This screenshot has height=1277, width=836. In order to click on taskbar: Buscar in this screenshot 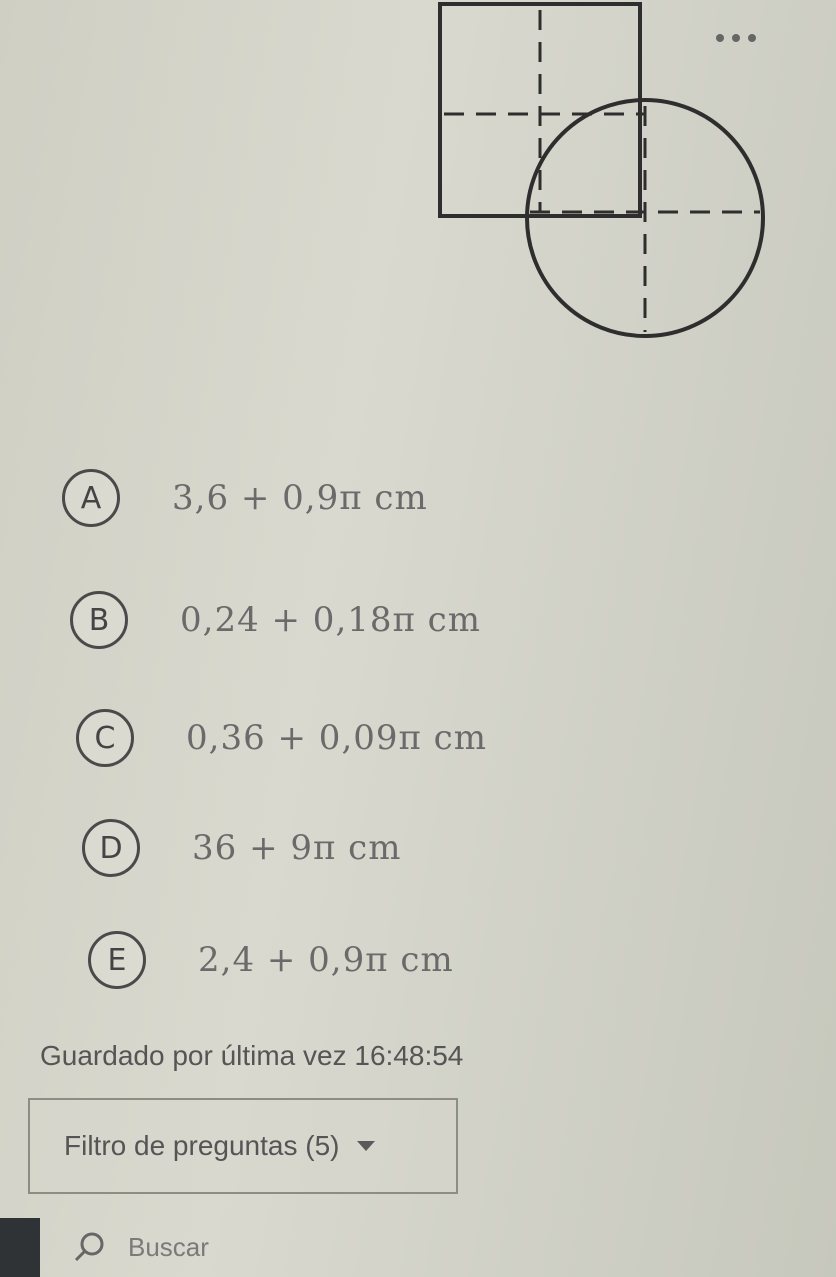, I will do `click(418, 1247)`.